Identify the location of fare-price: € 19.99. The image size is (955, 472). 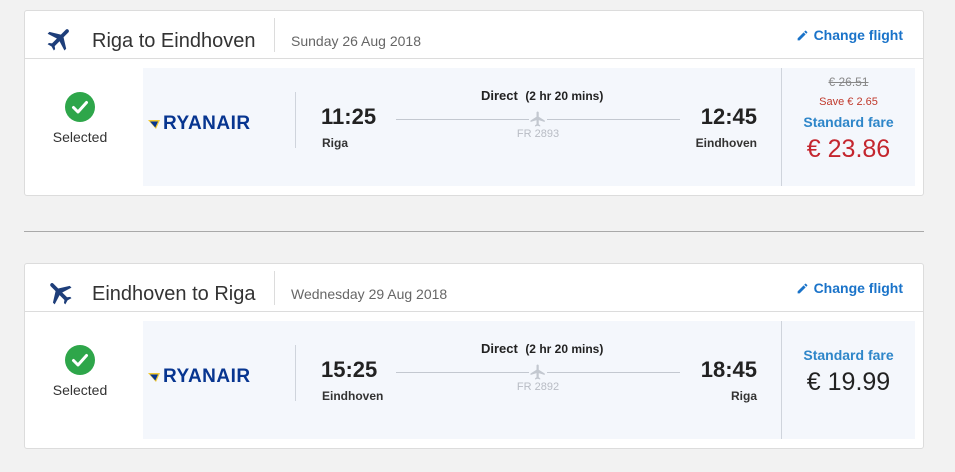
(848, 382).